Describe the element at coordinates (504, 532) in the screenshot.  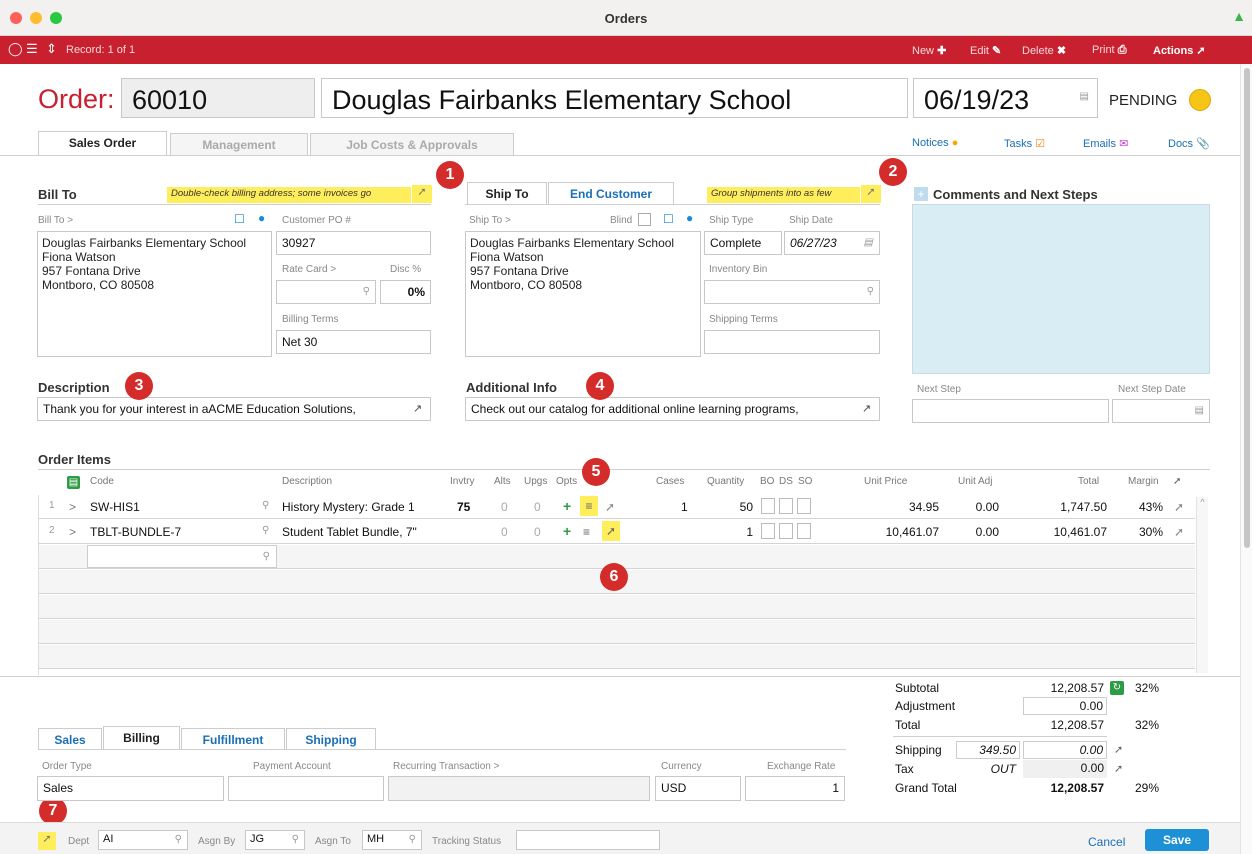
I see `alts-cell: 0` at that location.